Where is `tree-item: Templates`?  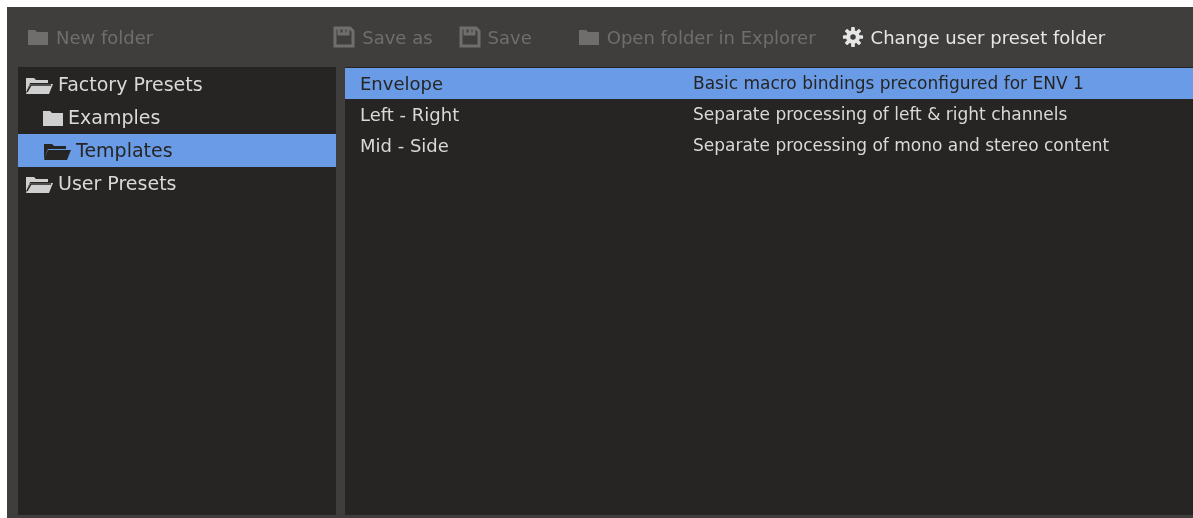
tree-item: Templates is located at coordinates (177, 150).